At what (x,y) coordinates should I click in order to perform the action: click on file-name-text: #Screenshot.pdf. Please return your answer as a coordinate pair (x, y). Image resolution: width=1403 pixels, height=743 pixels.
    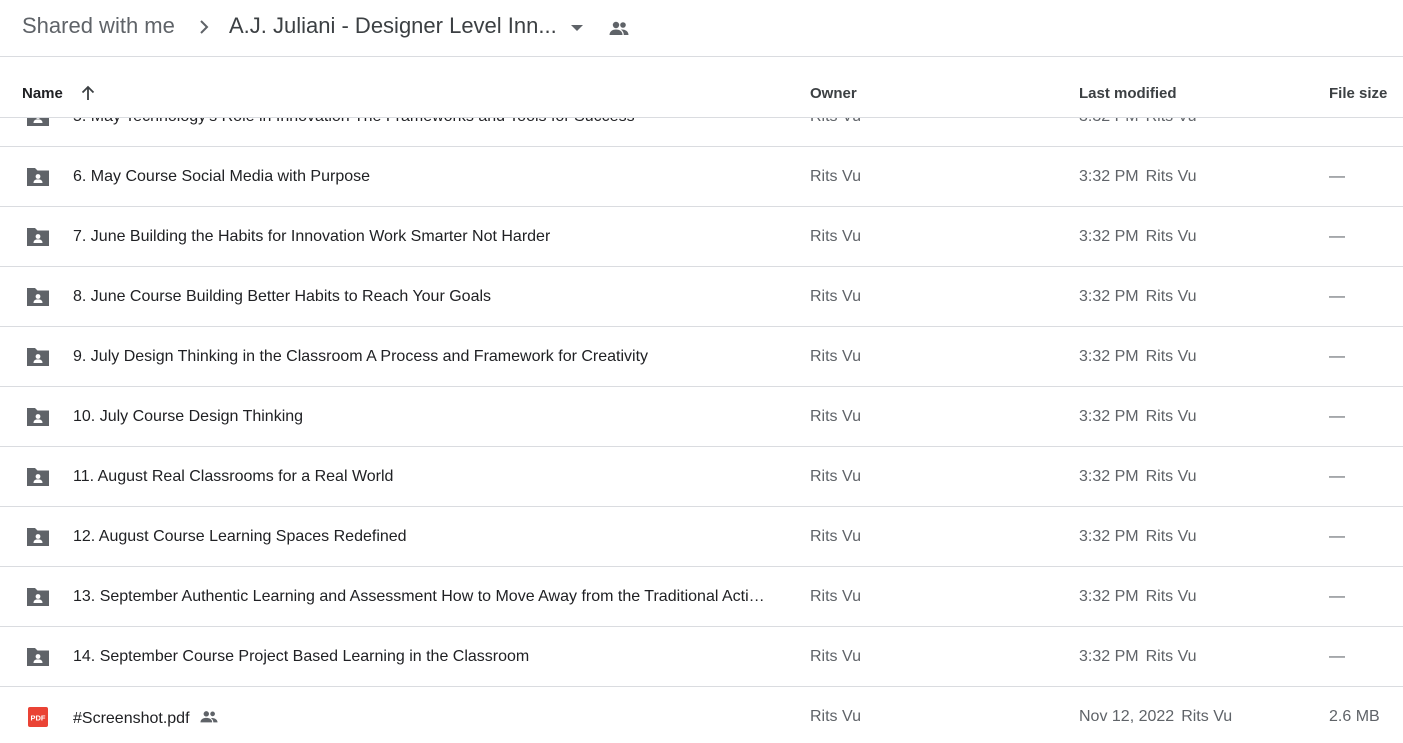
    Looking at the image, I should click on (131, 718).